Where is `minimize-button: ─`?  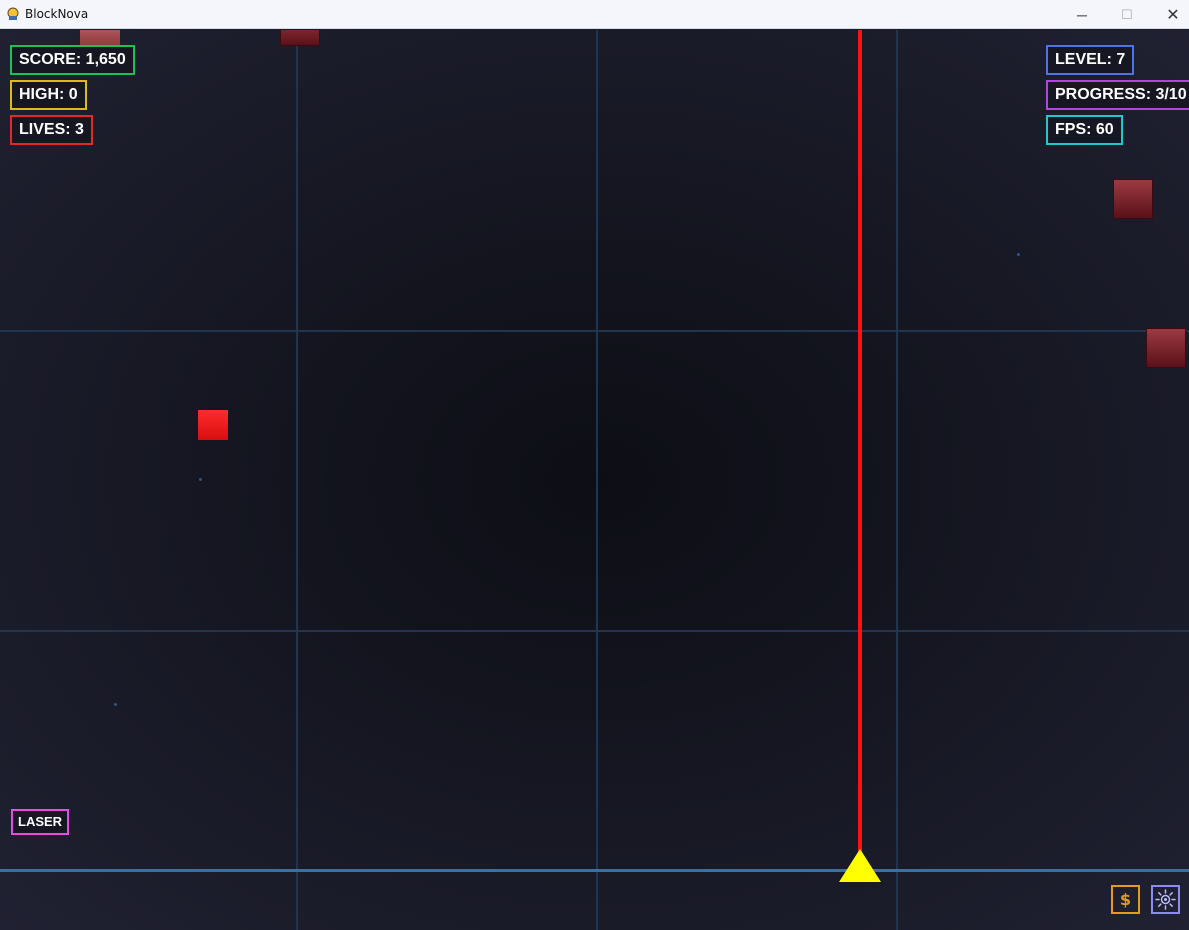 minimize-button: ─ is located at coordinates (1082, 14).